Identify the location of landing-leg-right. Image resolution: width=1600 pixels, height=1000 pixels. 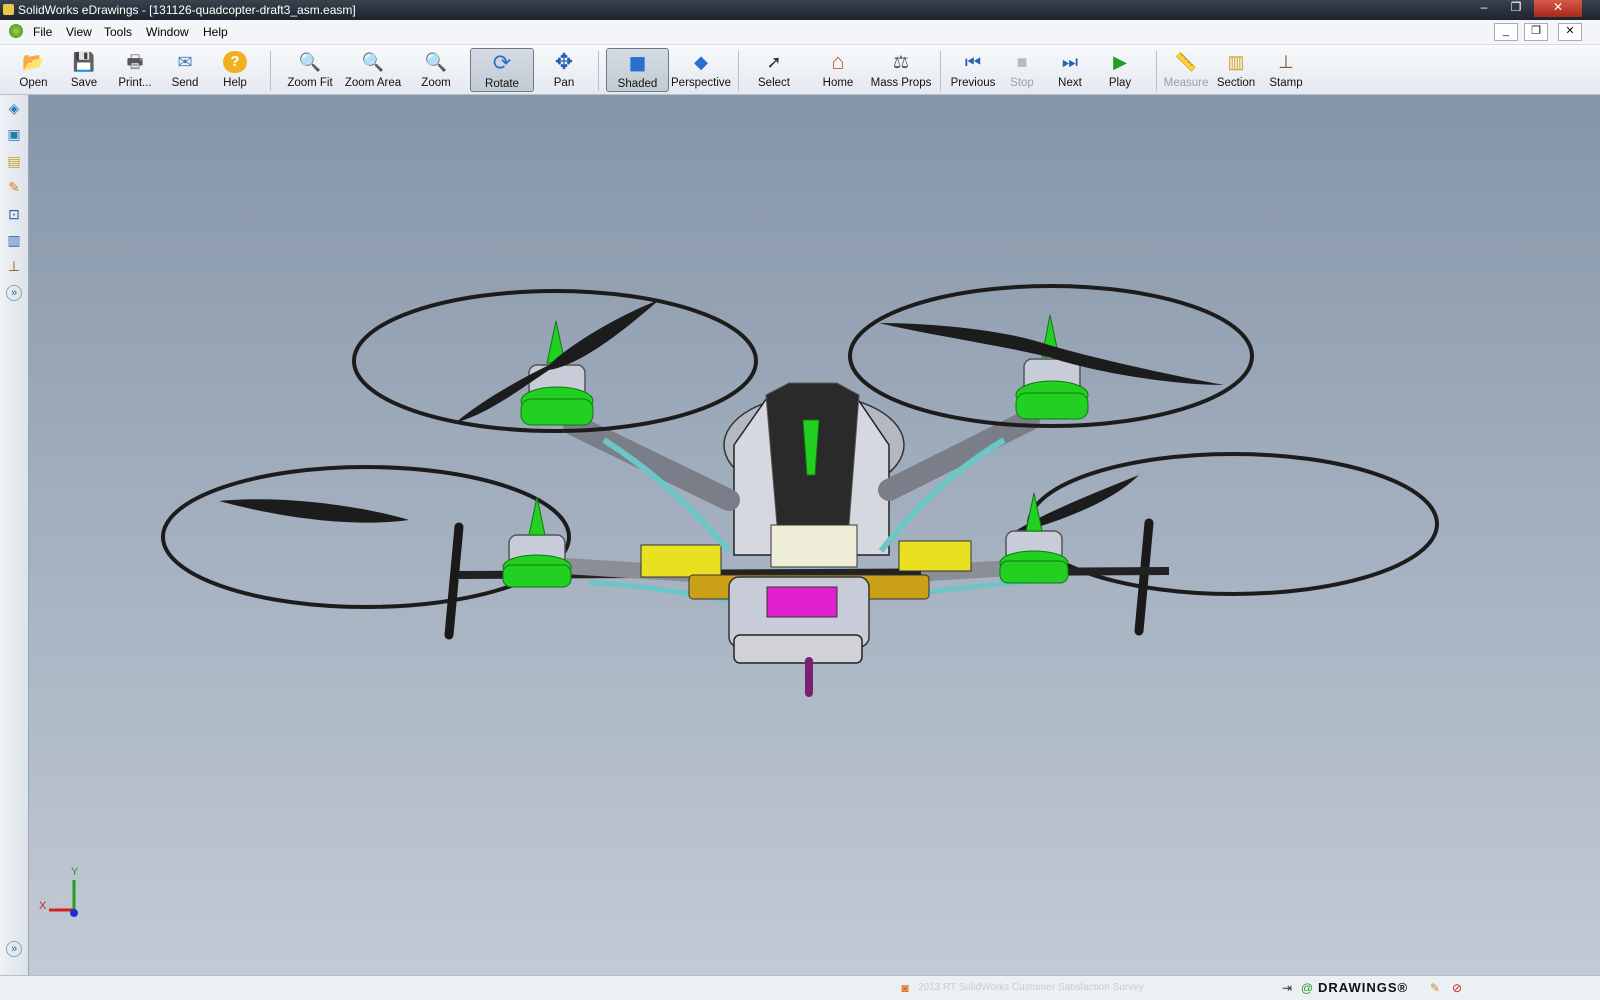
(1144, 577).